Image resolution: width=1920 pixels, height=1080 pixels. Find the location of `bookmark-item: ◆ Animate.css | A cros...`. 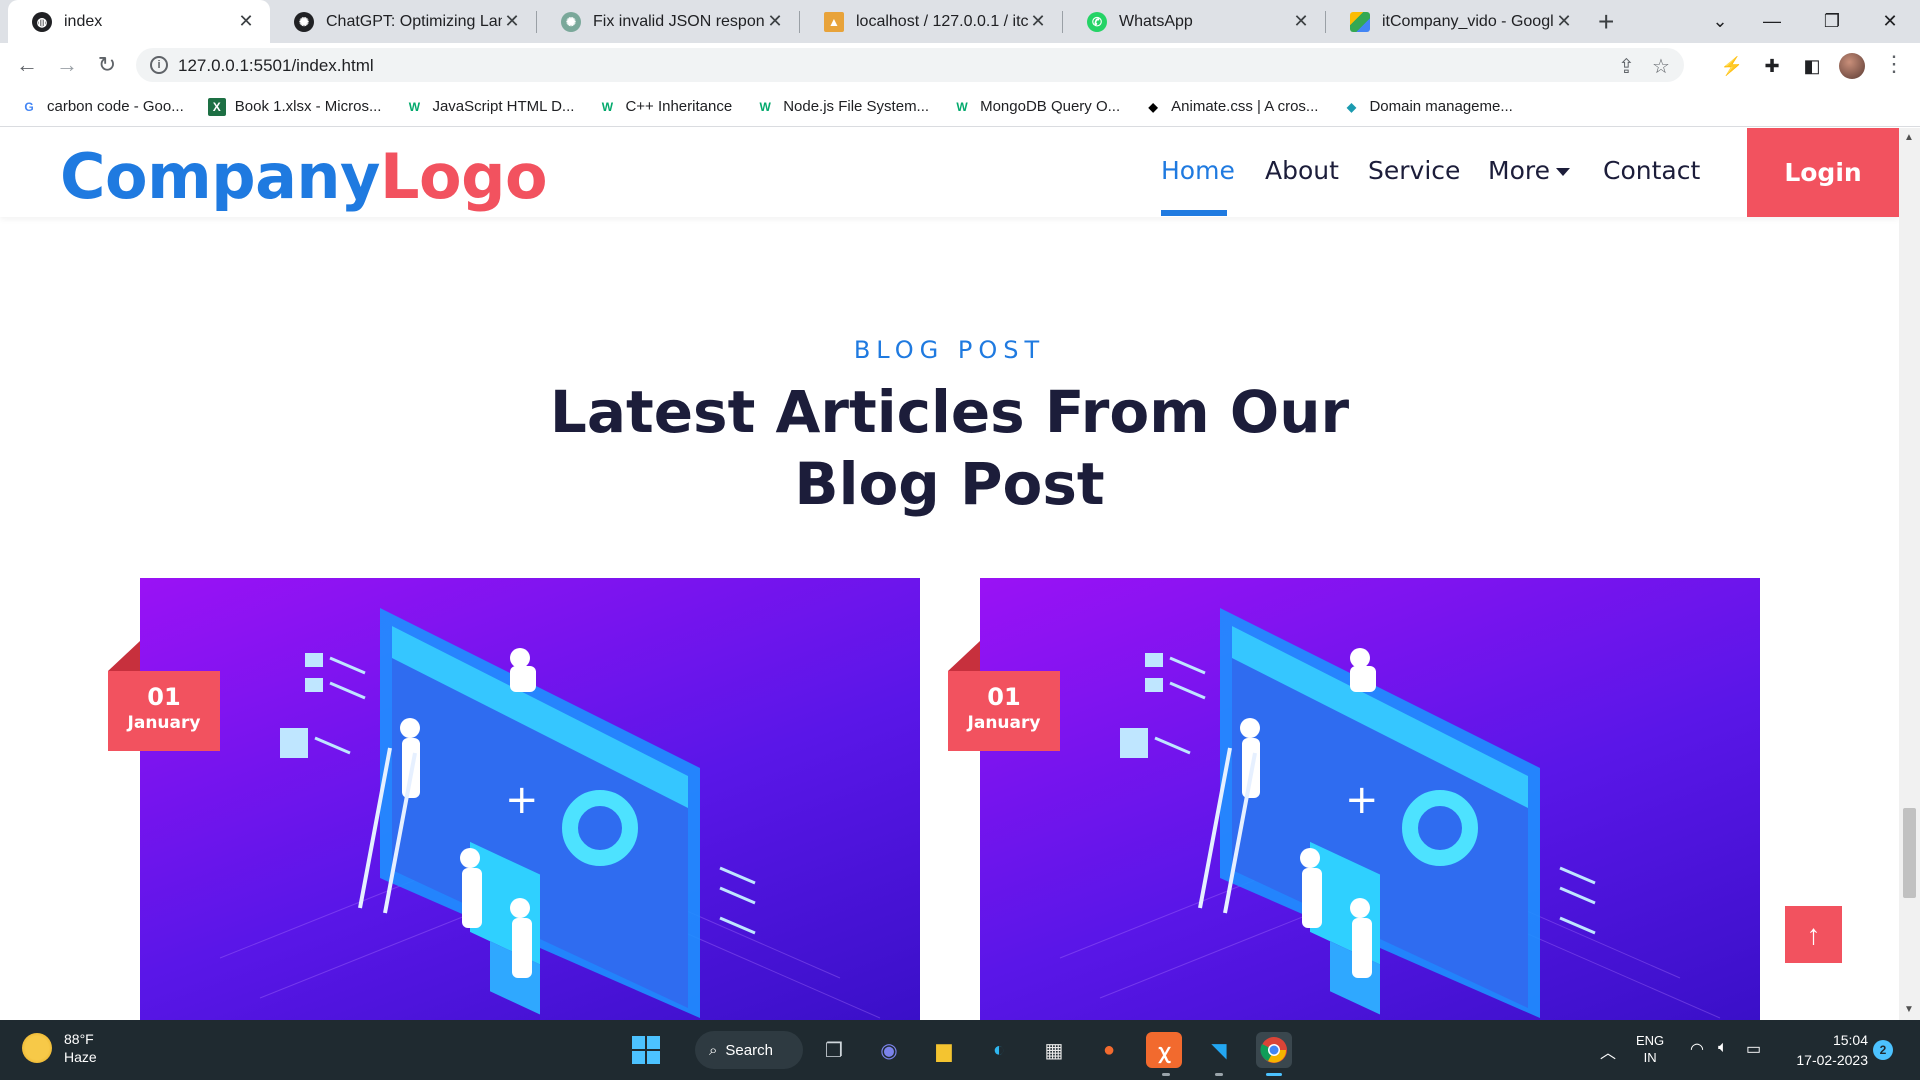

bookmark-item: ◆ Animate.css | A cros... is located at coordinates (1231, 107).